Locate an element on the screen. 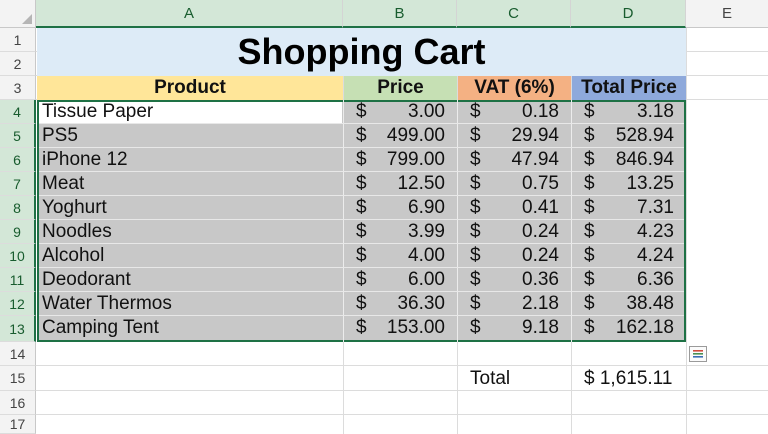  cell-price: $36.30 is located at coordinates (400, 304).